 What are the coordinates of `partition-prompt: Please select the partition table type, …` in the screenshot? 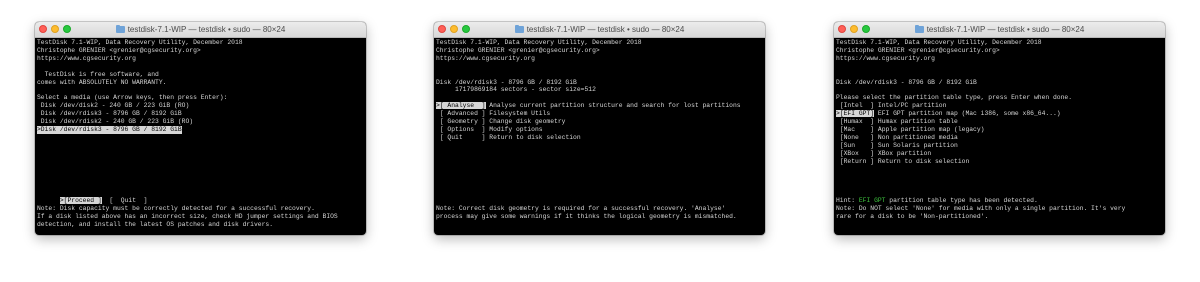 It's located at (954, 98).